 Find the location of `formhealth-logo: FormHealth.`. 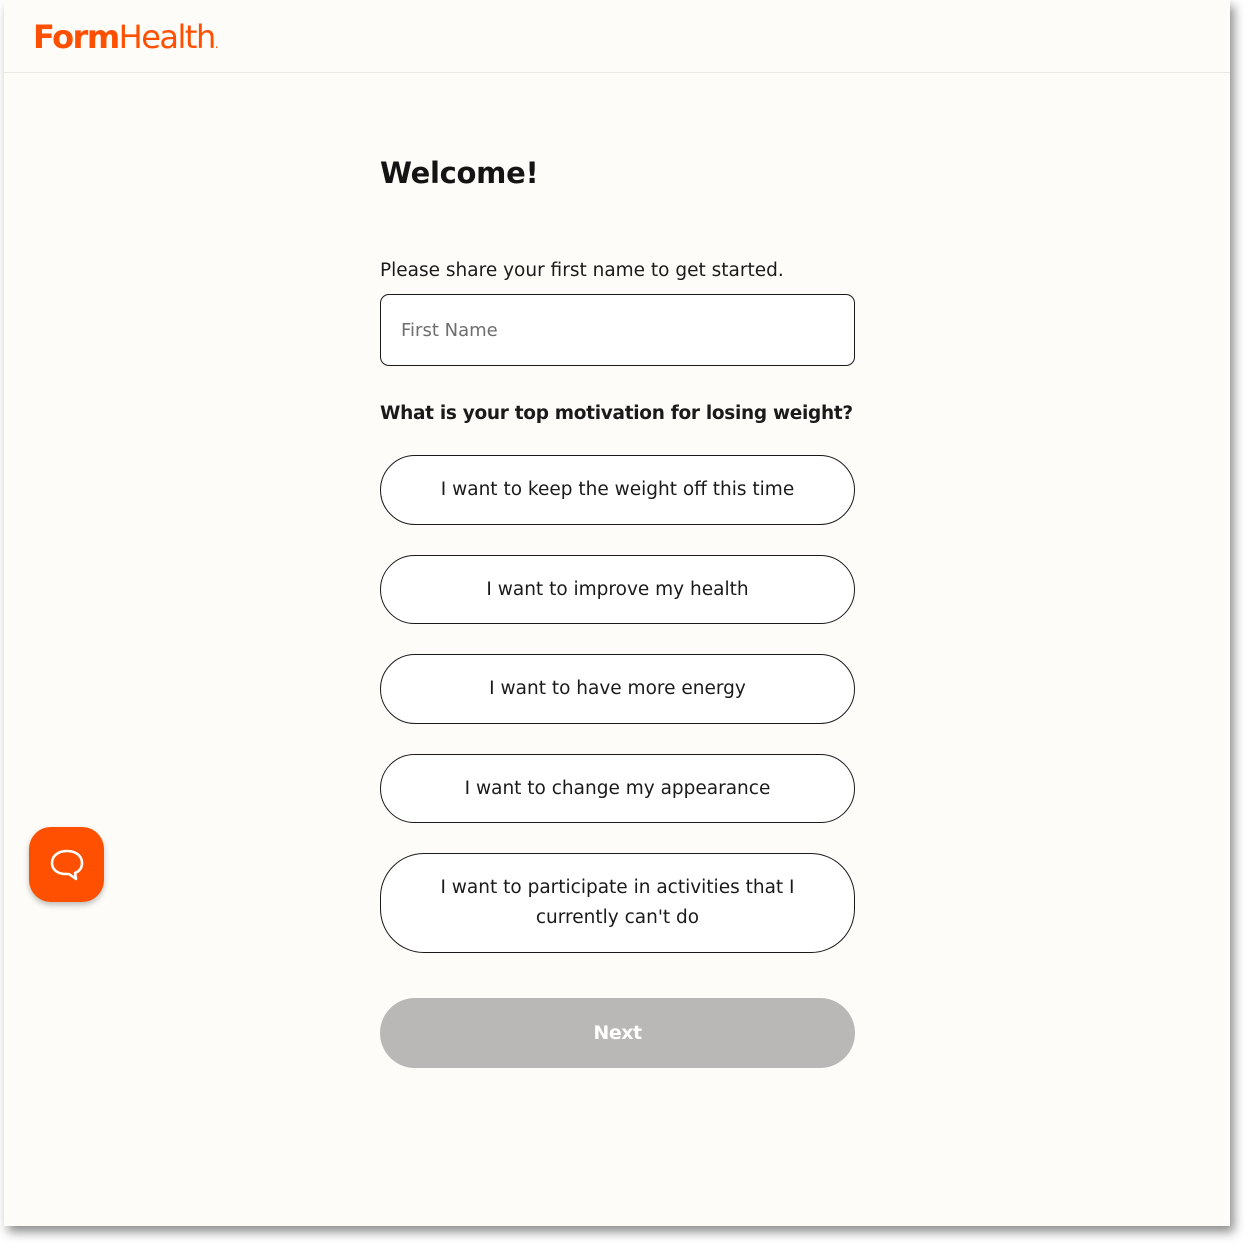

formhealth-logo: FormHealth. is located at coordinates (126, 40).